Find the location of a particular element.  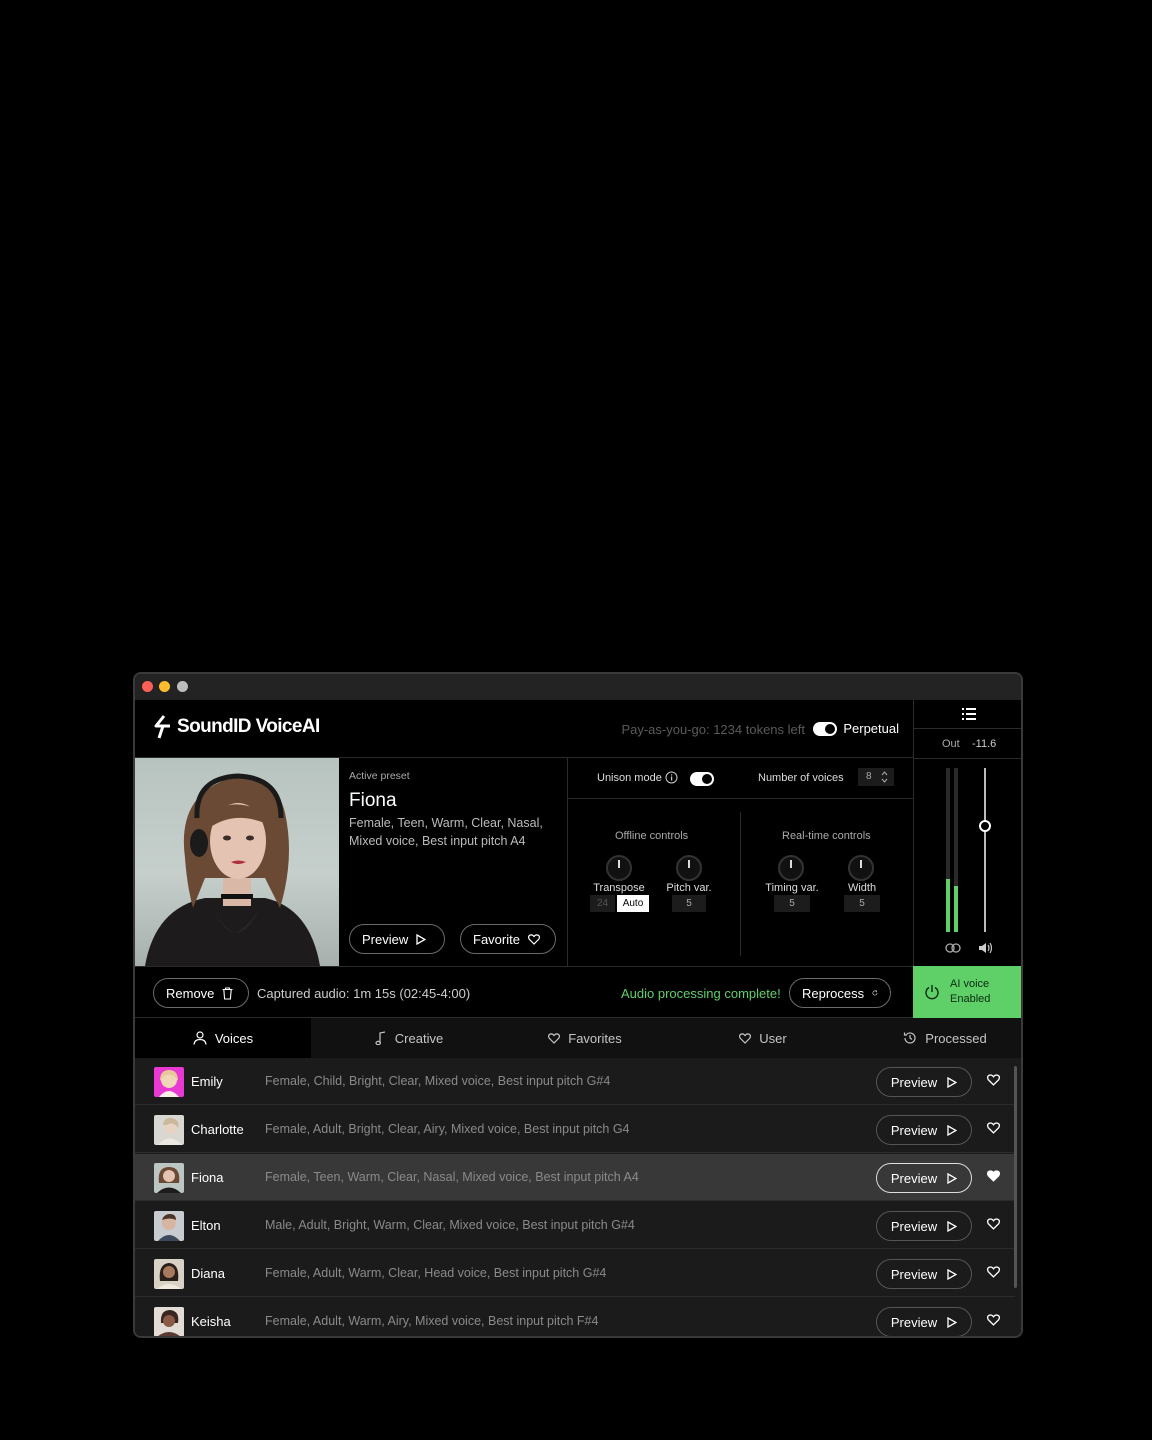

captured-audio-text: Captured audio: 1m 15s (02:45-4:00) is located at coordinates (364, 993).